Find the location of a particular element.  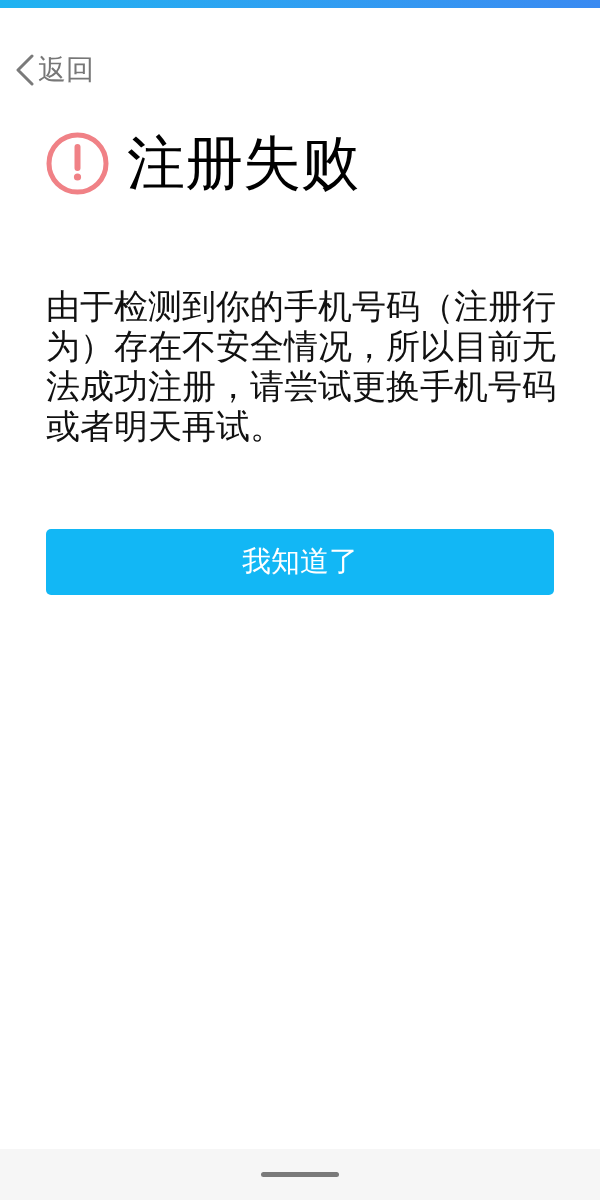

error-exclamation-icon is located at coordinates (77, 163).